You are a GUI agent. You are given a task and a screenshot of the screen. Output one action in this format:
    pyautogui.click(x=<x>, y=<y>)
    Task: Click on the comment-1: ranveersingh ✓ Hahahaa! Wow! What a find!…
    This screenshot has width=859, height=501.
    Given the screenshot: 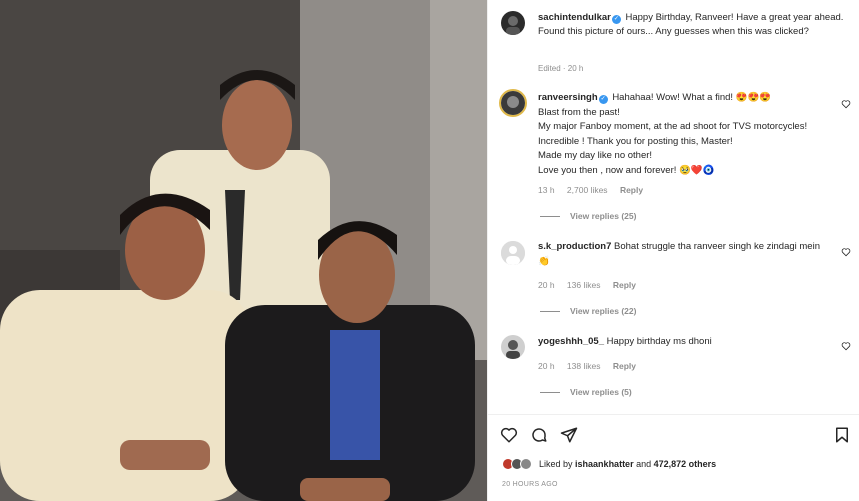 What is the action you would take?
    pyautogui.click(x=683, y=134)
    